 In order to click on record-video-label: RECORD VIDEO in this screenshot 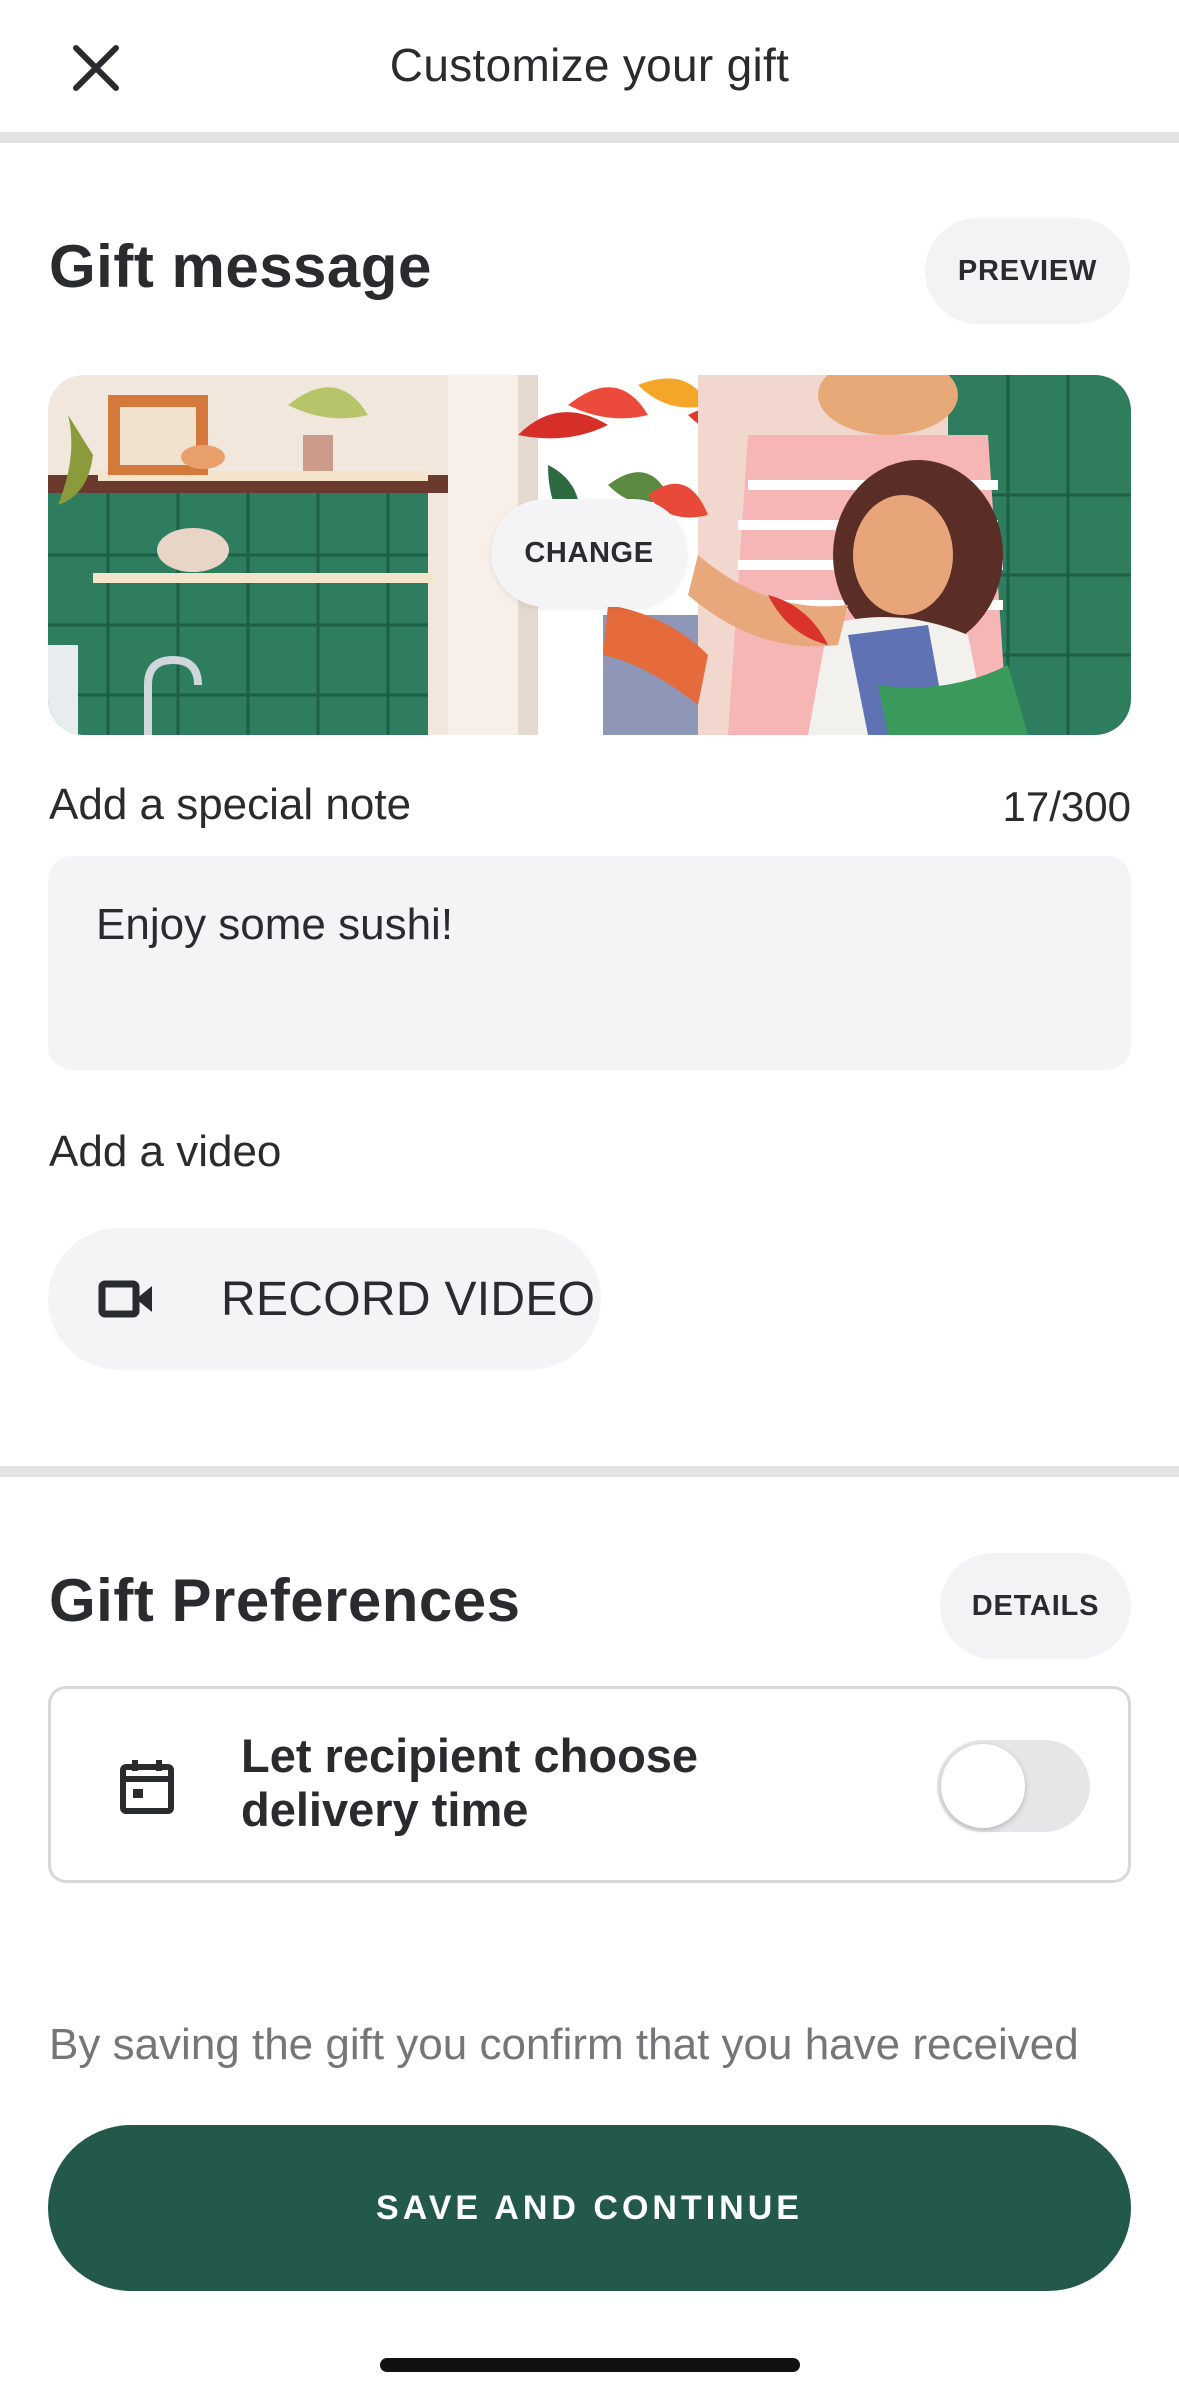, I will do `click(408, 1299)`.